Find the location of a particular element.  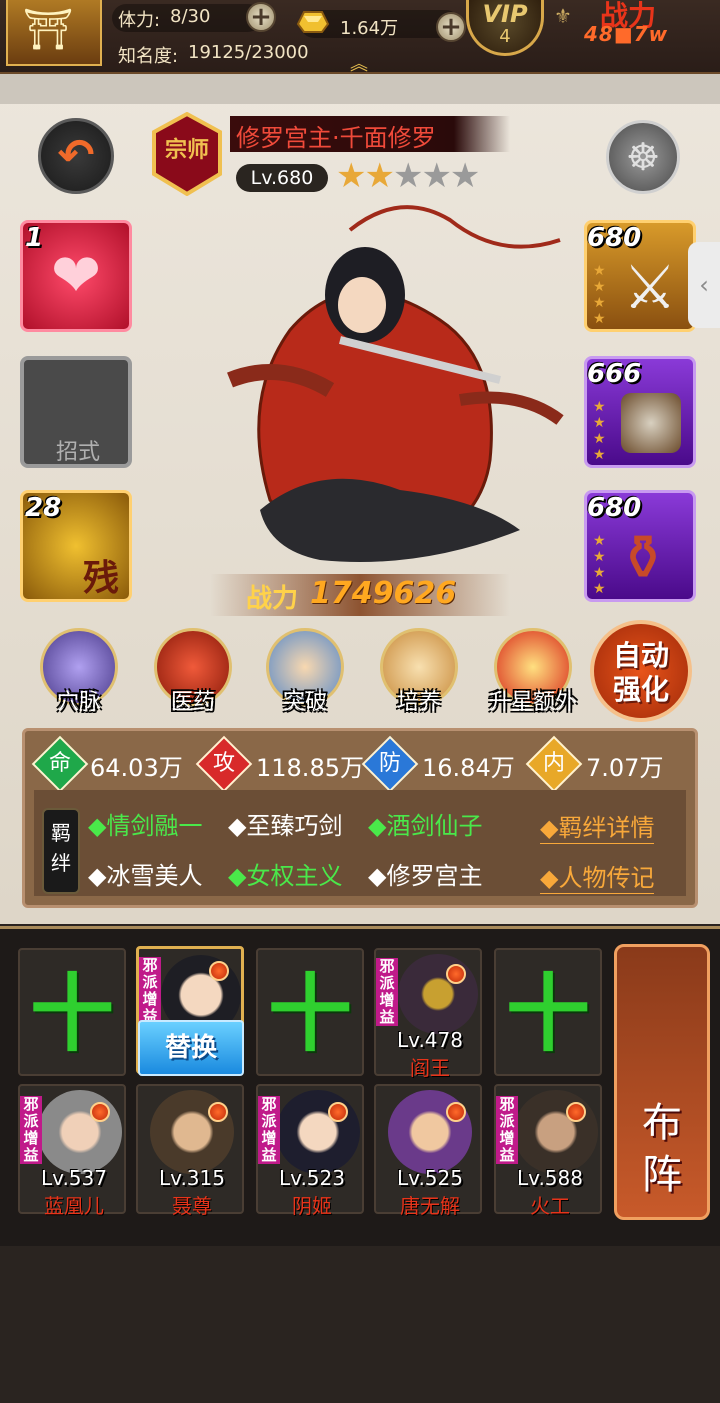

back-button: ↶ is located at coordinates (76, 156).